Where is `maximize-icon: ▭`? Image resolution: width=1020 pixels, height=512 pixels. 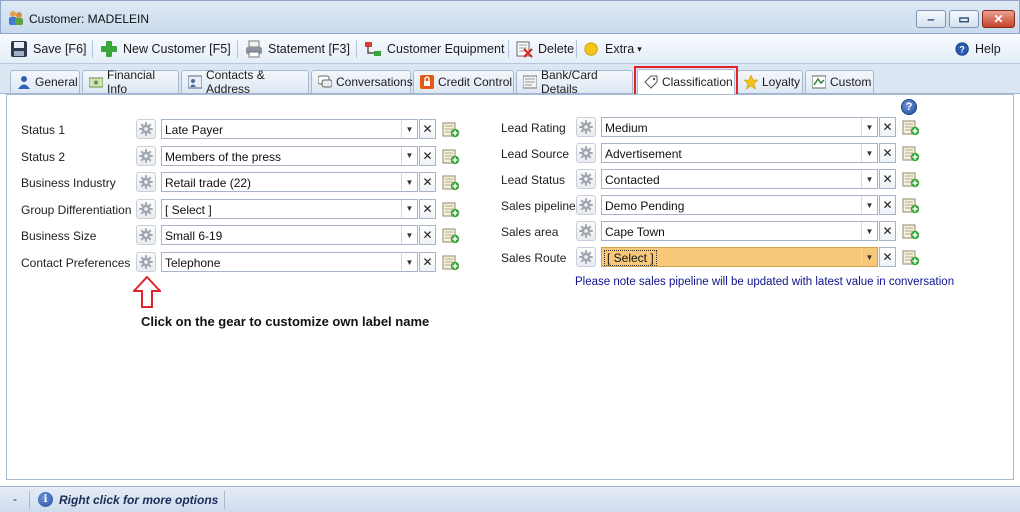 maximize-icon: ▭ is located at coordinates (964, 19).